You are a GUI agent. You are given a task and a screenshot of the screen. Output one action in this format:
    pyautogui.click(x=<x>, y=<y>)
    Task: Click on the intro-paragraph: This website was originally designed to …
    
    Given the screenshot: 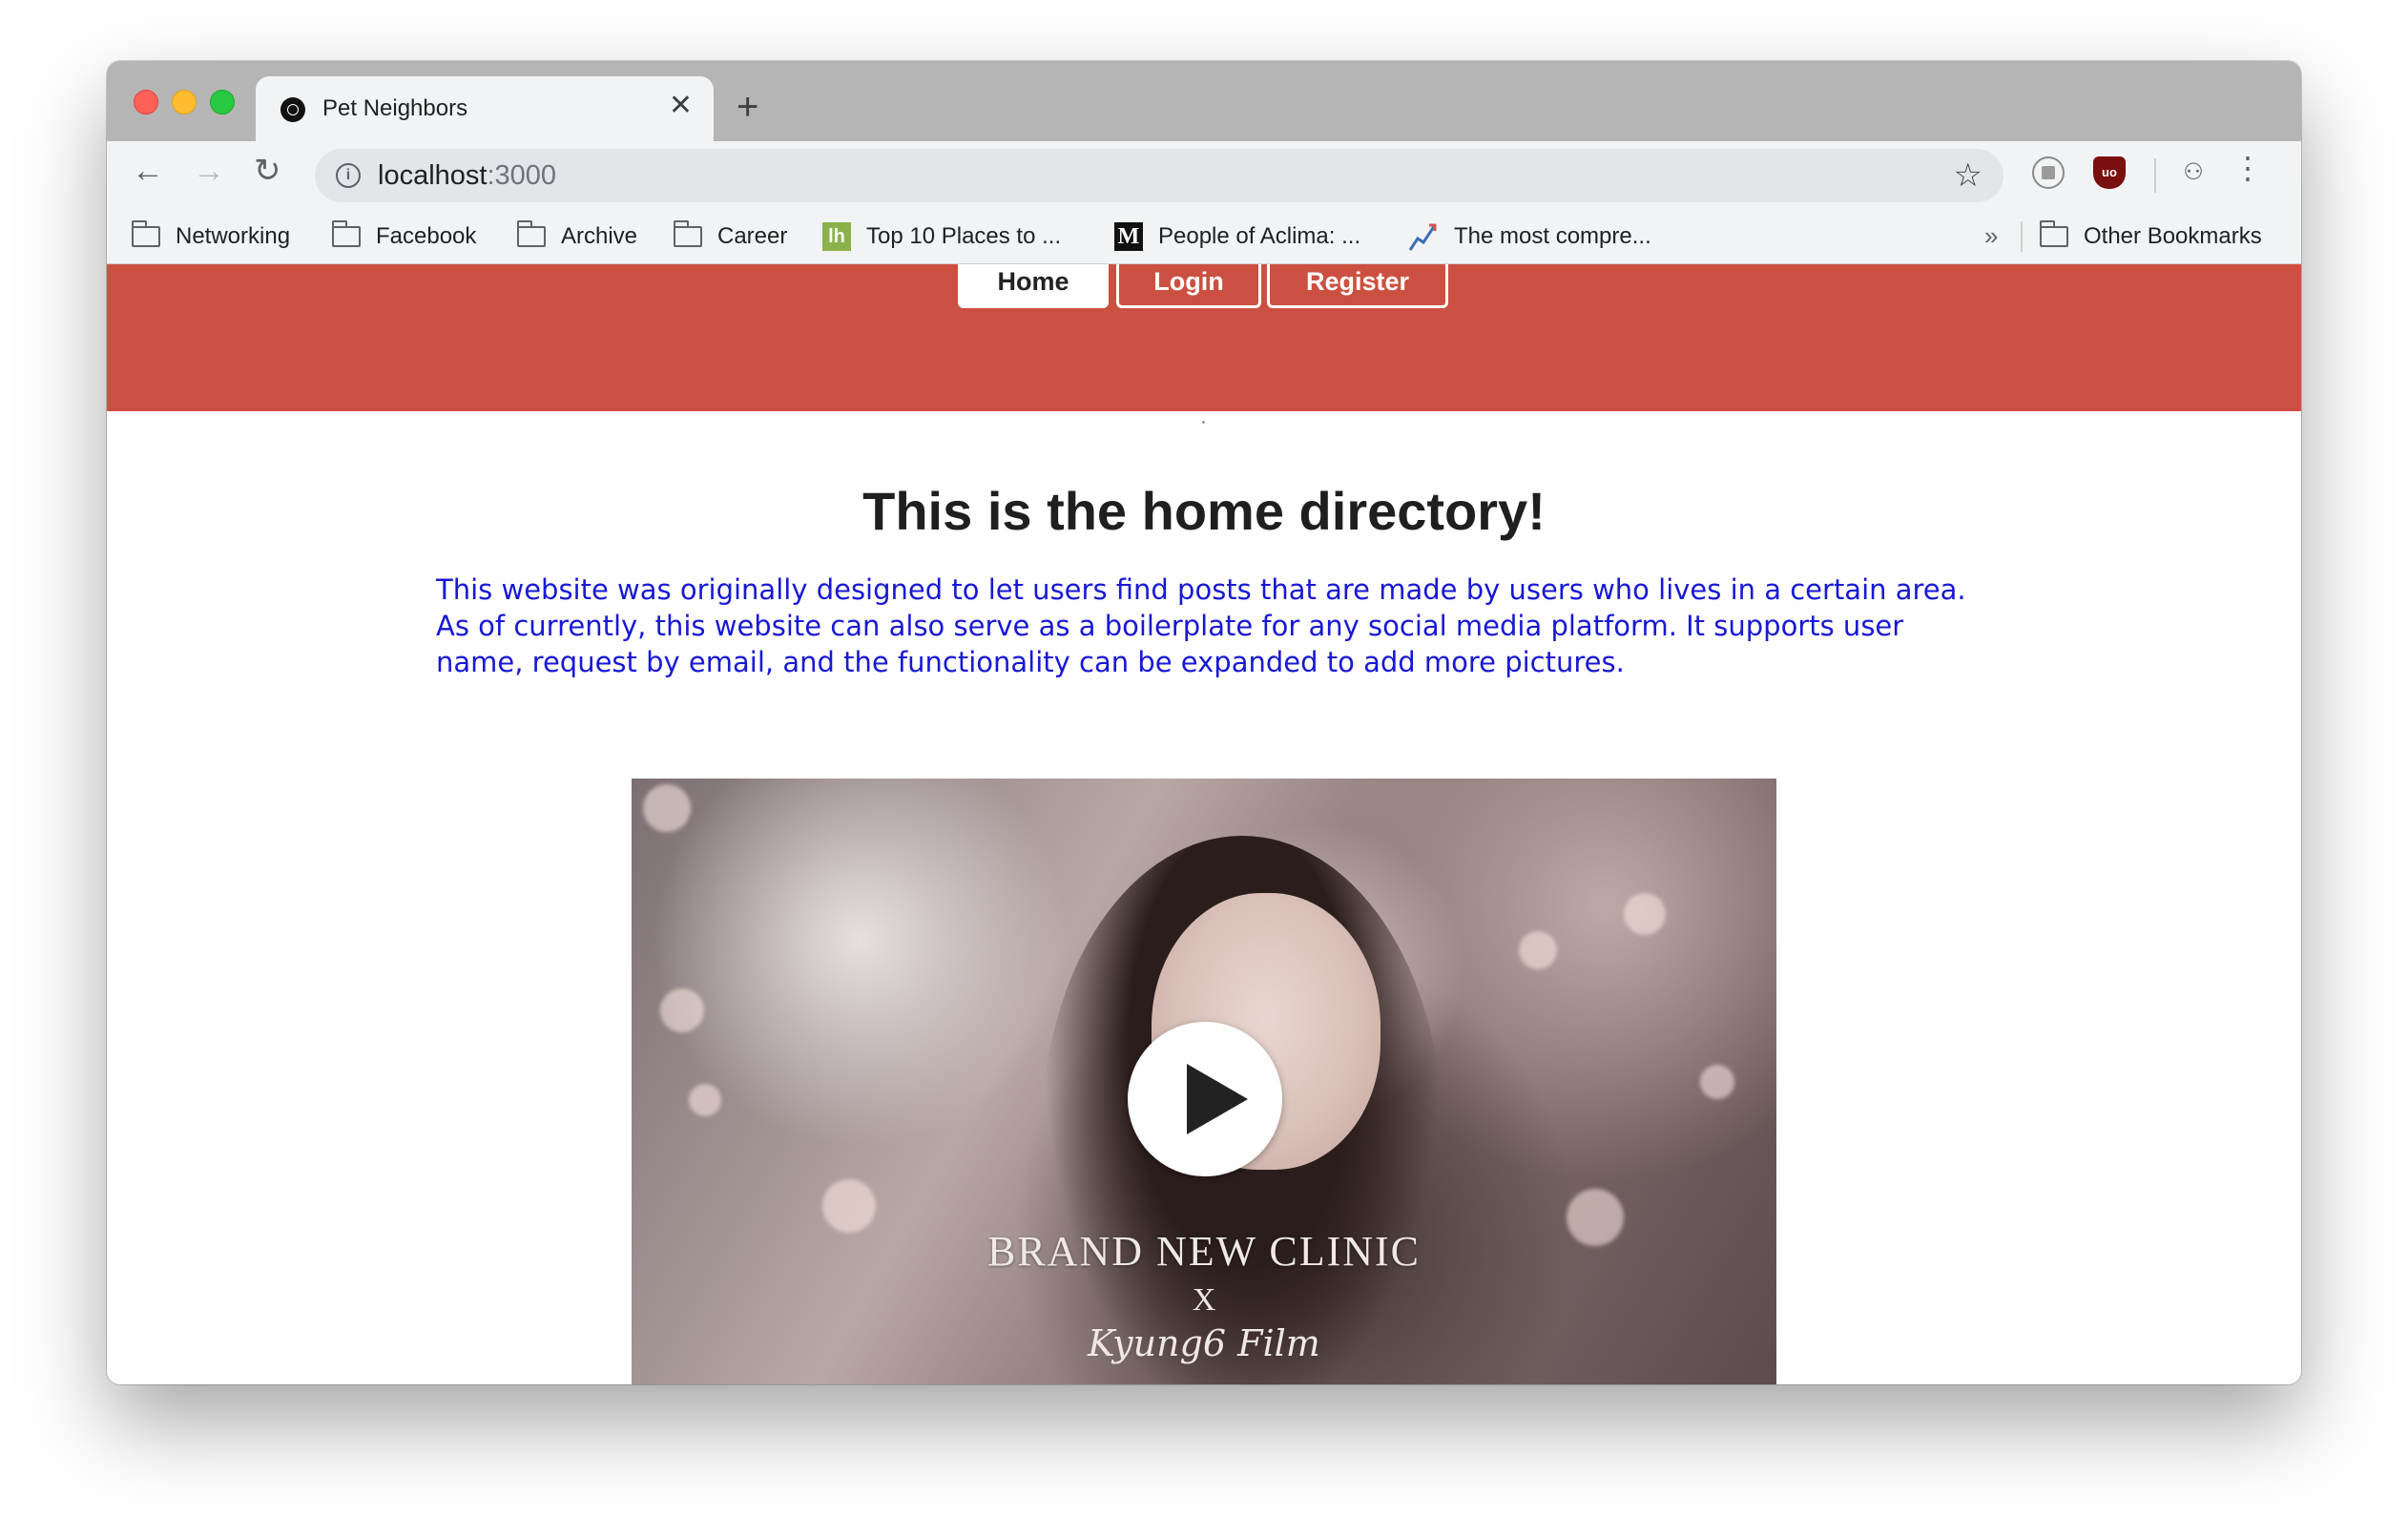 What is the action you would take?
    pyautogui.click(x=1201, y=625)
    